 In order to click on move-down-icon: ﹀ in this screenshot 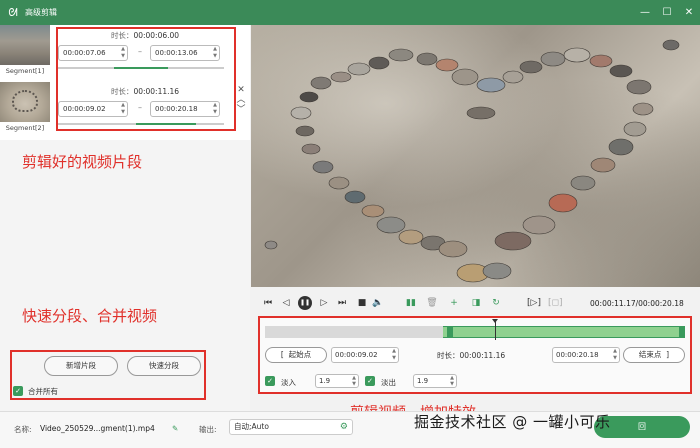, I will do `click(241, 110)`.